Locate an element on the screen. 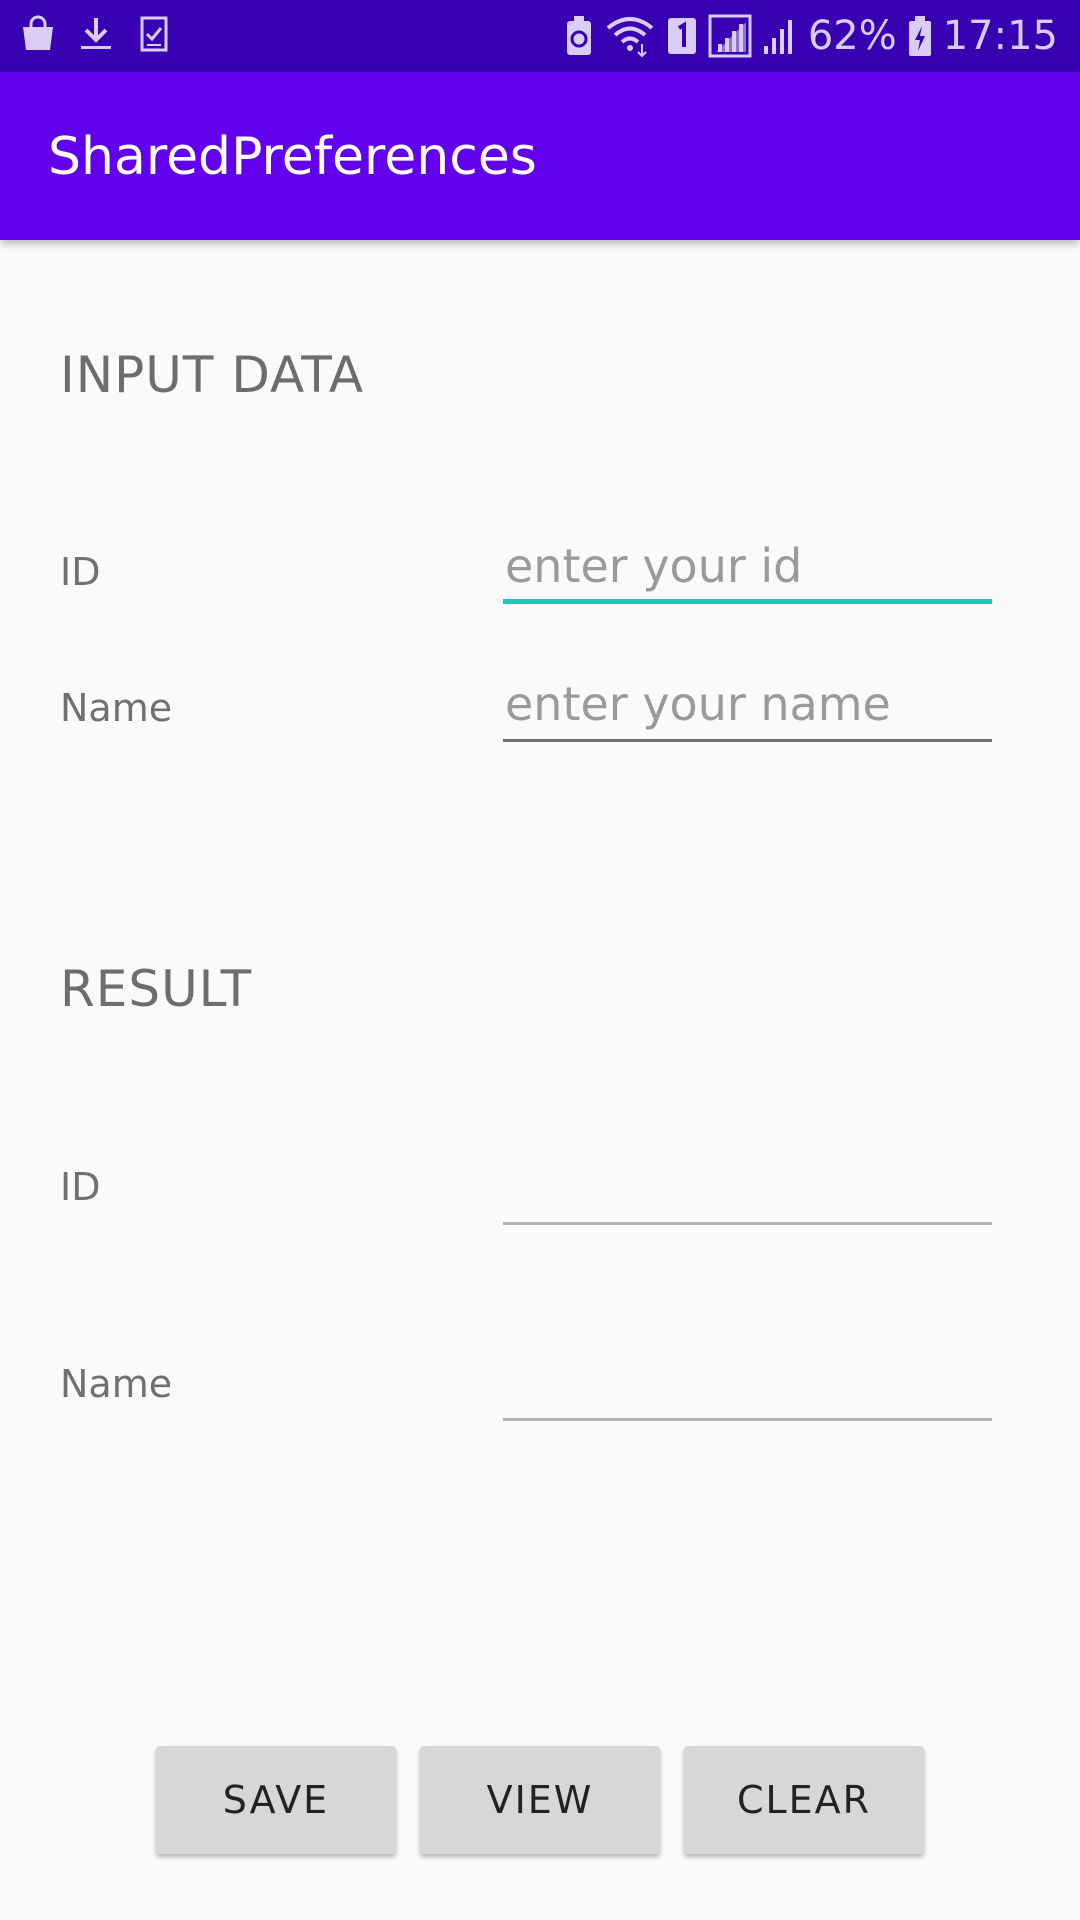 This screenshot has height=1920, width=1080. status-notifications is located at coordinates (96, 36).